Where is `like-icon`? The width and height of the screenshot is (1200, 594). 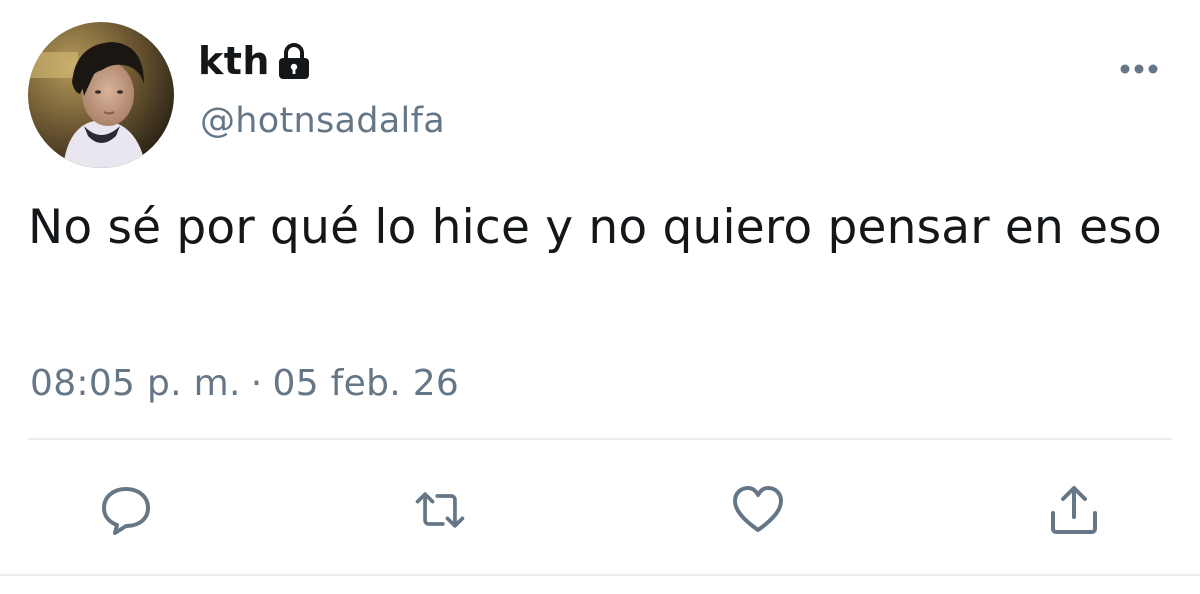 like-icon is located at coordinates (758, 509).